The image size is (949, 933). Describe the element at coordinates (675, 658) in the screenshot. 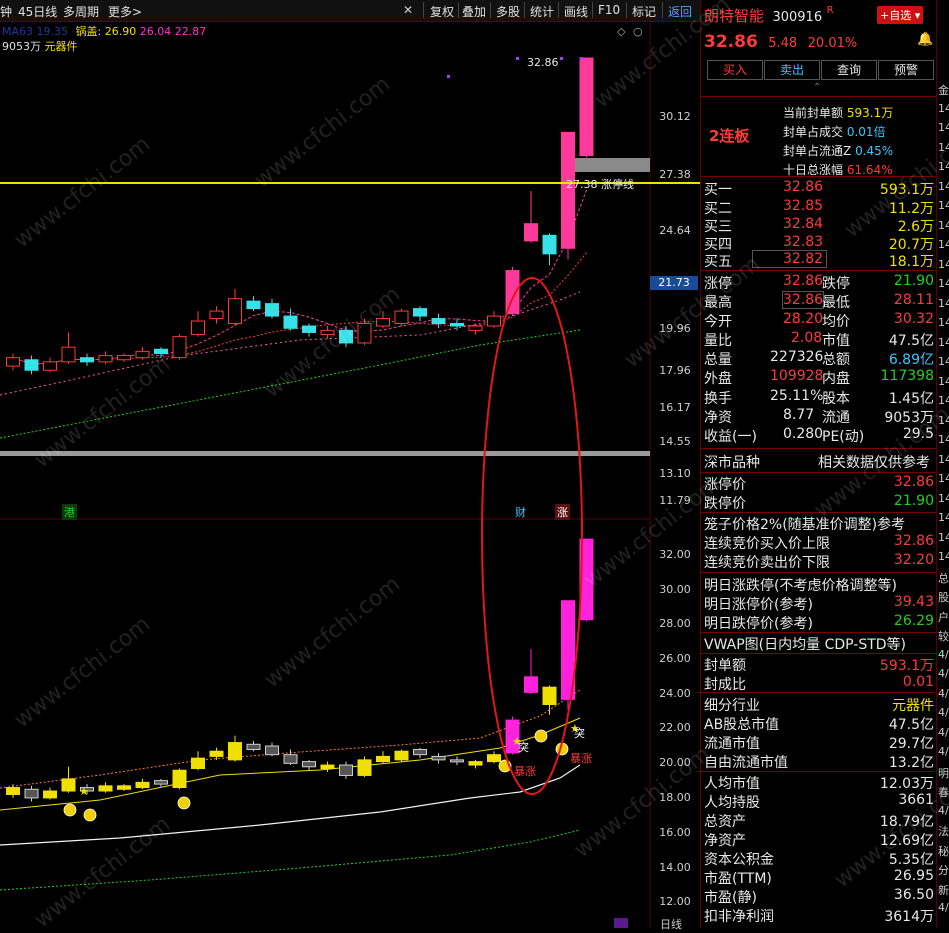

I see `axis-label: 26.00` at that location.